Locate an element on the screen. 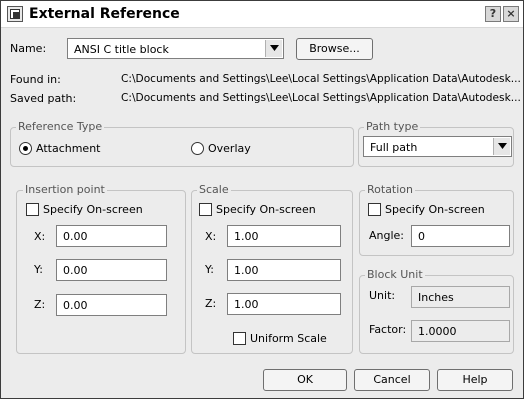  rotation-specify-checkbox is located at coordinates (374, 209).